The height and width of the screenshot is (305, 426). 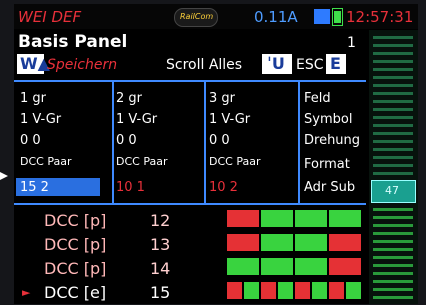 I want to click on save-button: Speichern, so click(x=82, y=65).